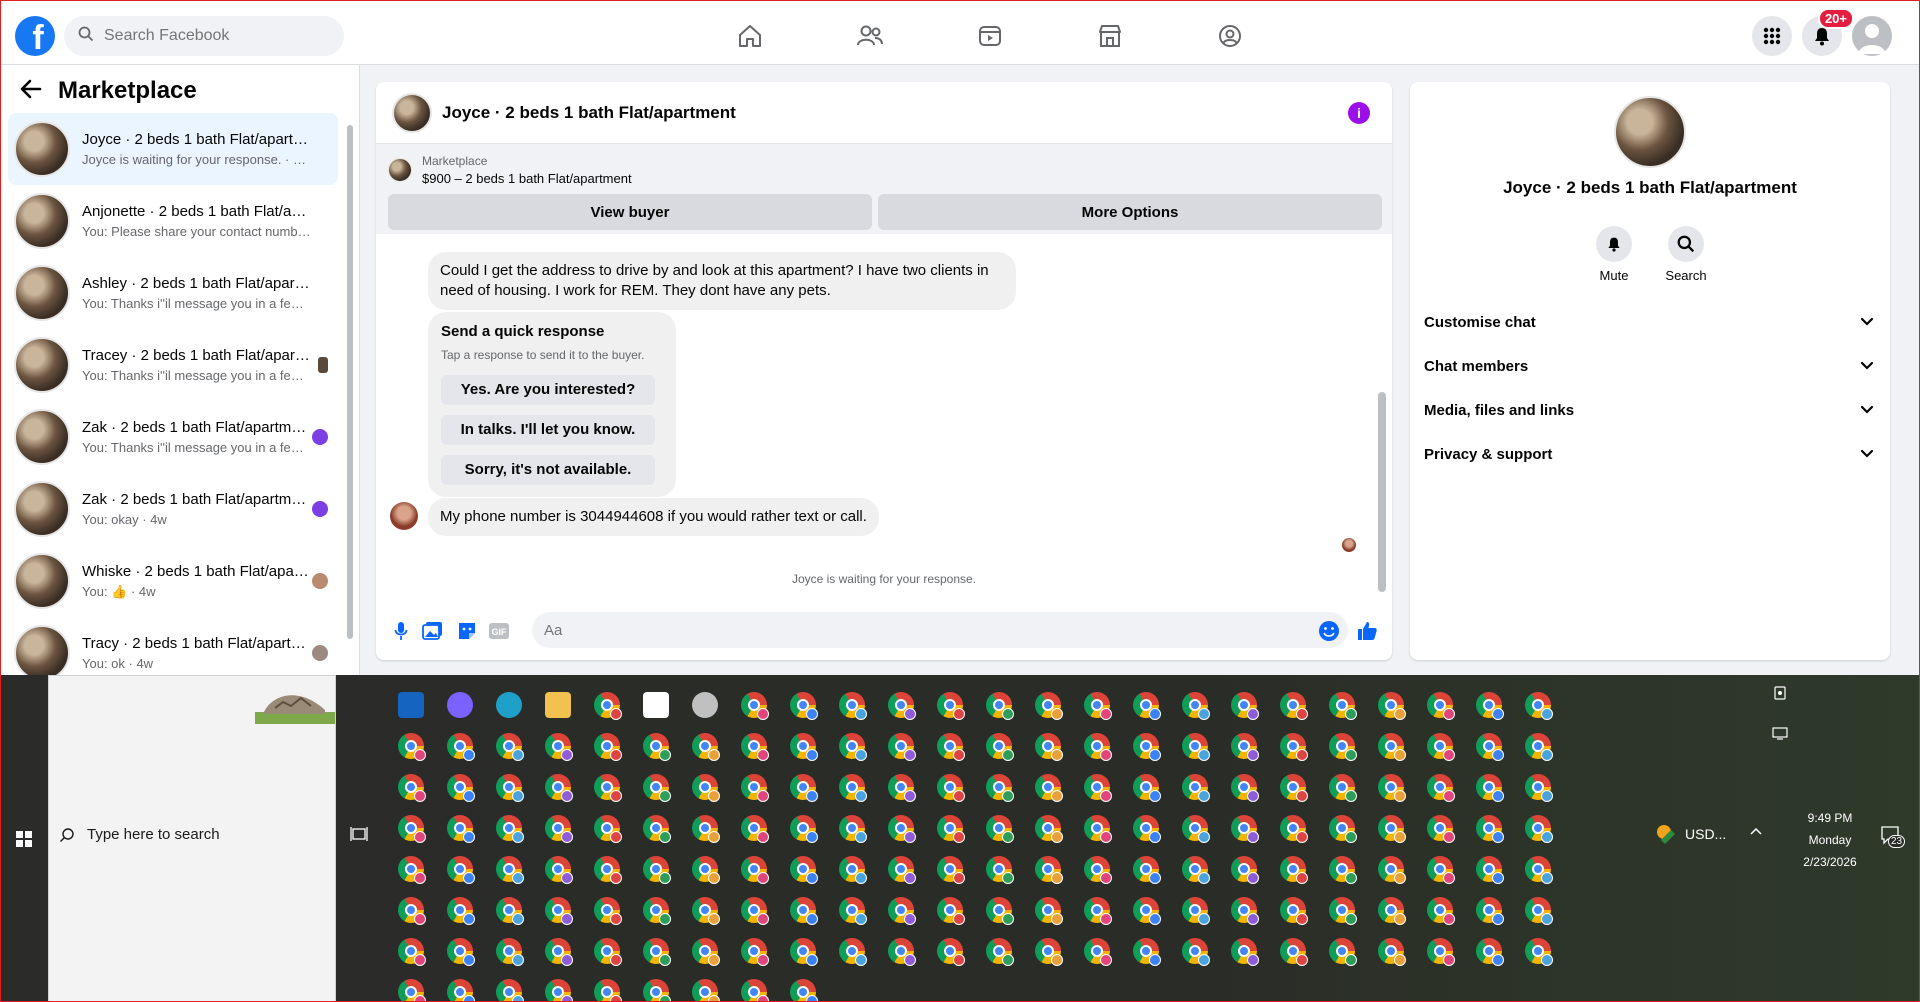 The image size is (1920, 1002). Describe the element at coordinates (401, 631) in the screenshot. I see `microphone-icon` at that location.